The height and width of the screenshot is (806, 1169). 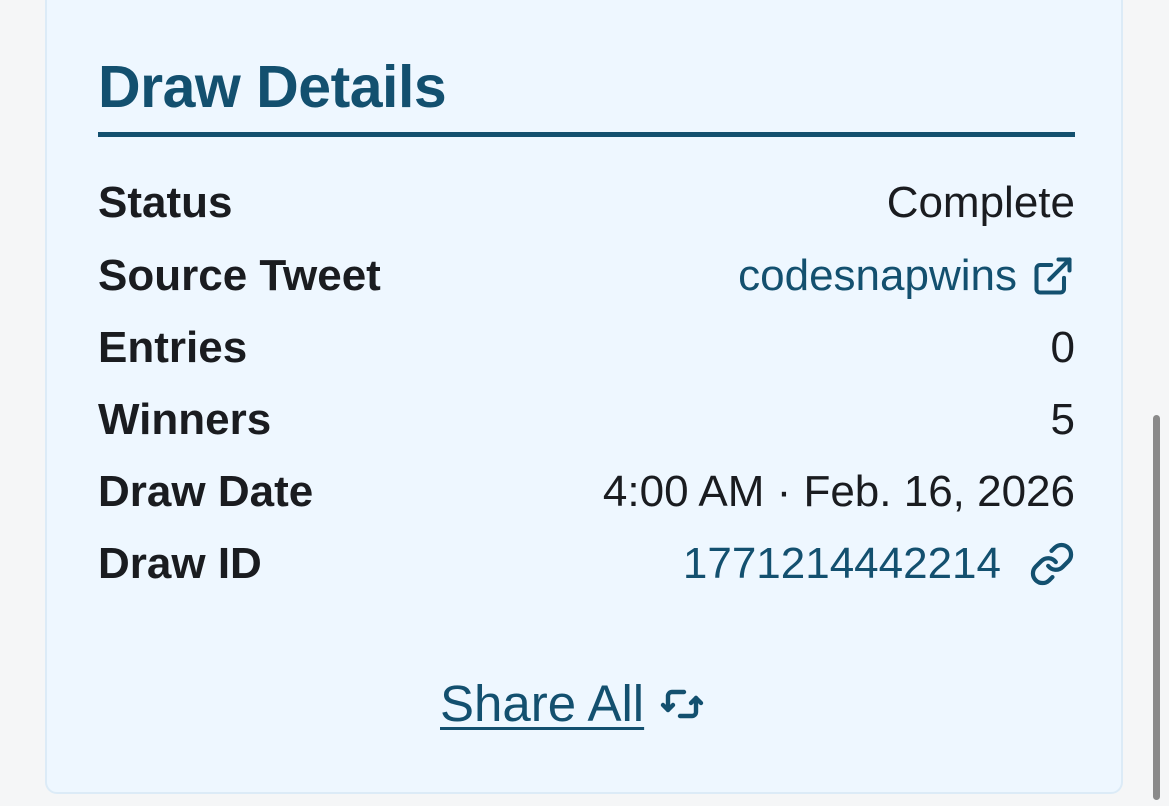 I want to click on link-icon, so click(x=1052, y=564).